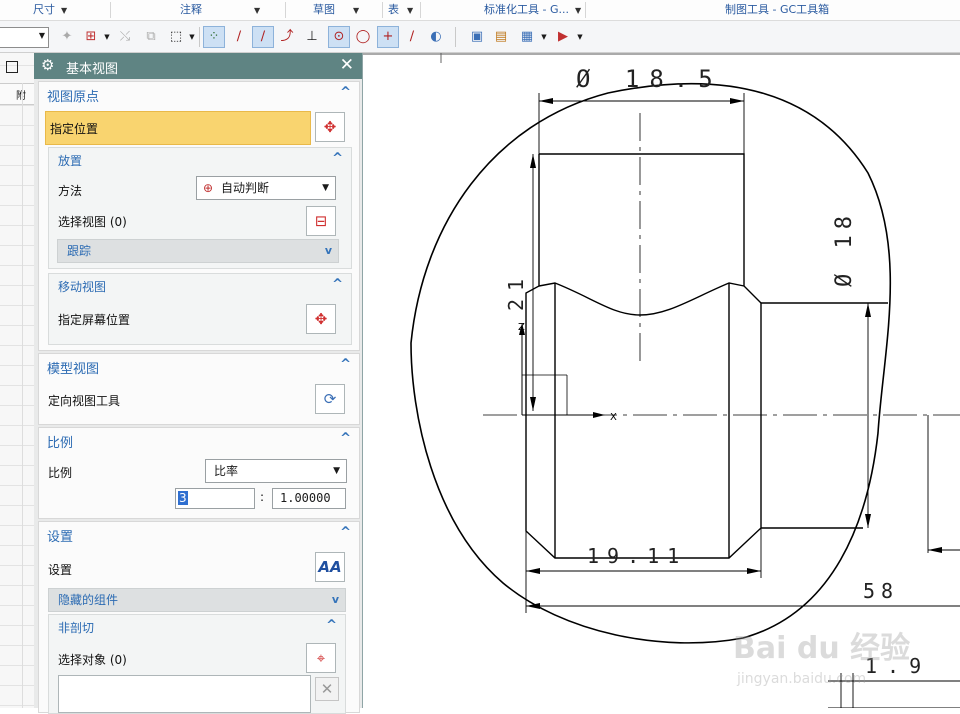  What do you see at coordinates (73, 95) in the screenshot?
I see `section-header: 视图原点` at bounding box center [73, 95].